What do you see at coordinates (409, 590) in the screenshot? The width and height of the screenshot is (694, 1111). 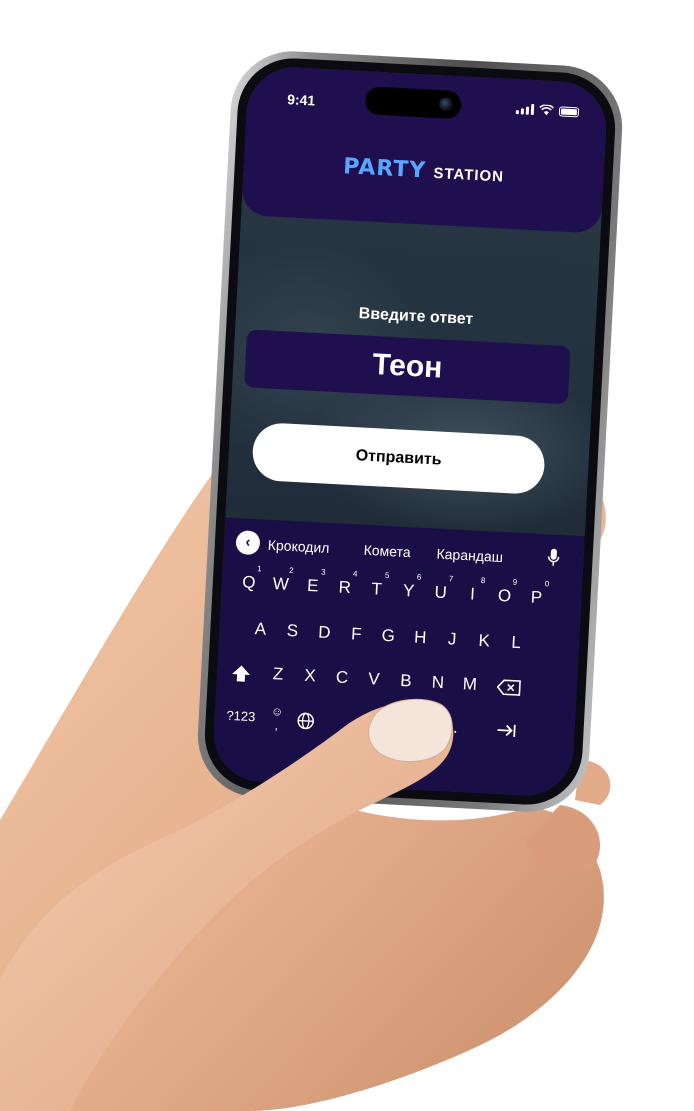 I see `key-y: Y6` at bounding box center [409, 590].